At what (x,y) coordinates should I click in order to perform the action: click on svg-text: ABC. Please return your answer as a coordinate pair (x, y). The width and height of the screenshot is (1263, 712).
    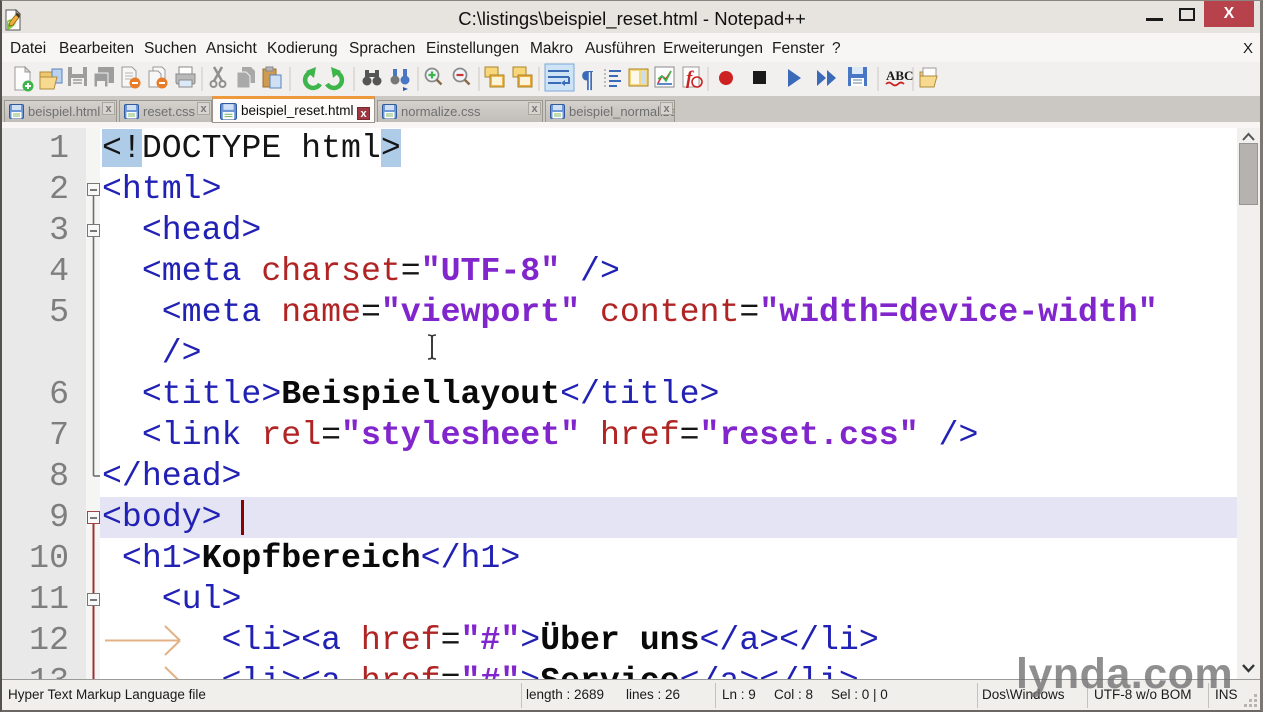
    Looking at the image, I should click on (899, 75).